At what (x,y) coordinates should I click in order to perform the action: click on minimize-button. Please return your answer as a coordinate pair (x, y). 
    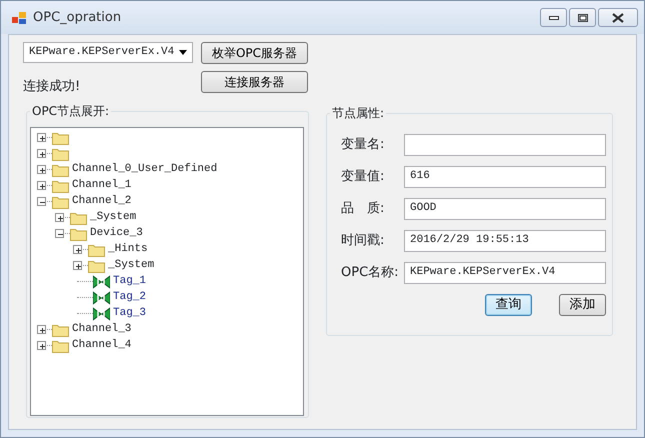
    Looking at the image, I should click on (553, 17).